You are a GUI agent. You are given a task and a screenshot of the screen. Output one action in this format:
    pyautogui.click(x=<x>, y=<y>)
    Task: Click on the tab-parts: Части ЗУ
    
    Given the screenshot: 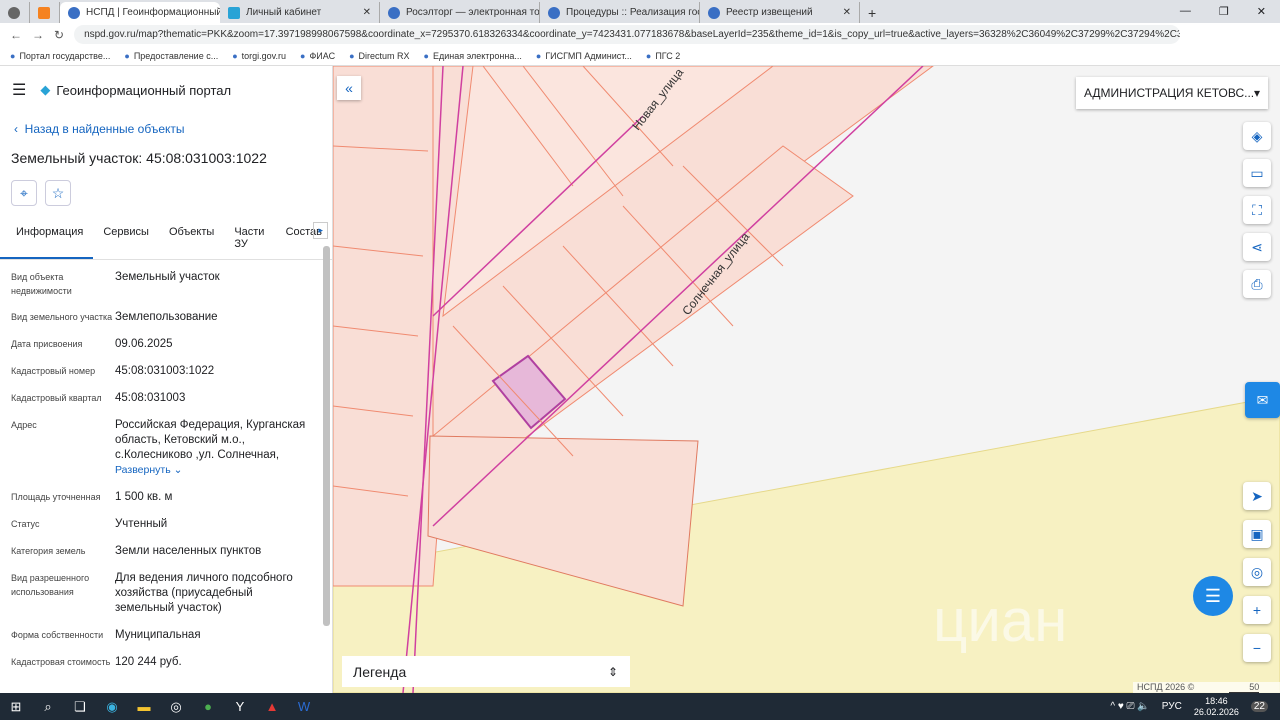 What is the action you would take?
    pyautogui.click(x=249, y=238)
    